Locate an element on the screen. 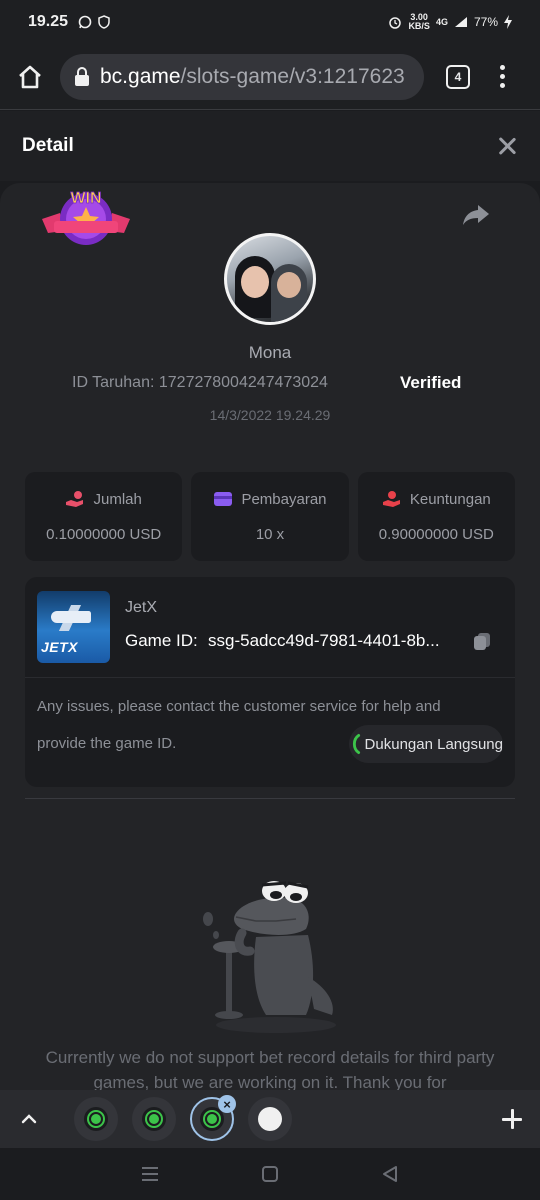  tab-globe is located at coordinates (270, 1119).